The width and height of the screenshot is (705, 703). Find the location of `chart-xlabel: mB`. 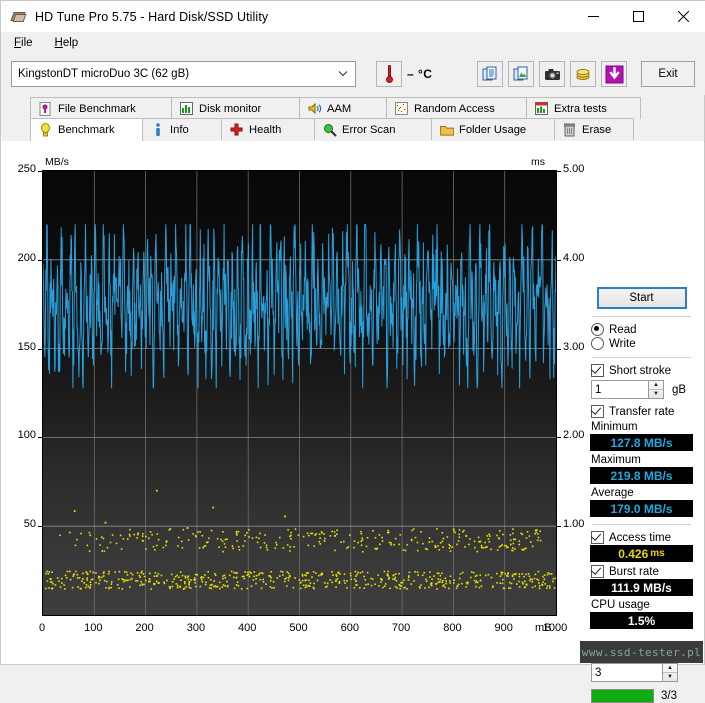

chart-xlabel: mB is located at coordinates (543, 628).